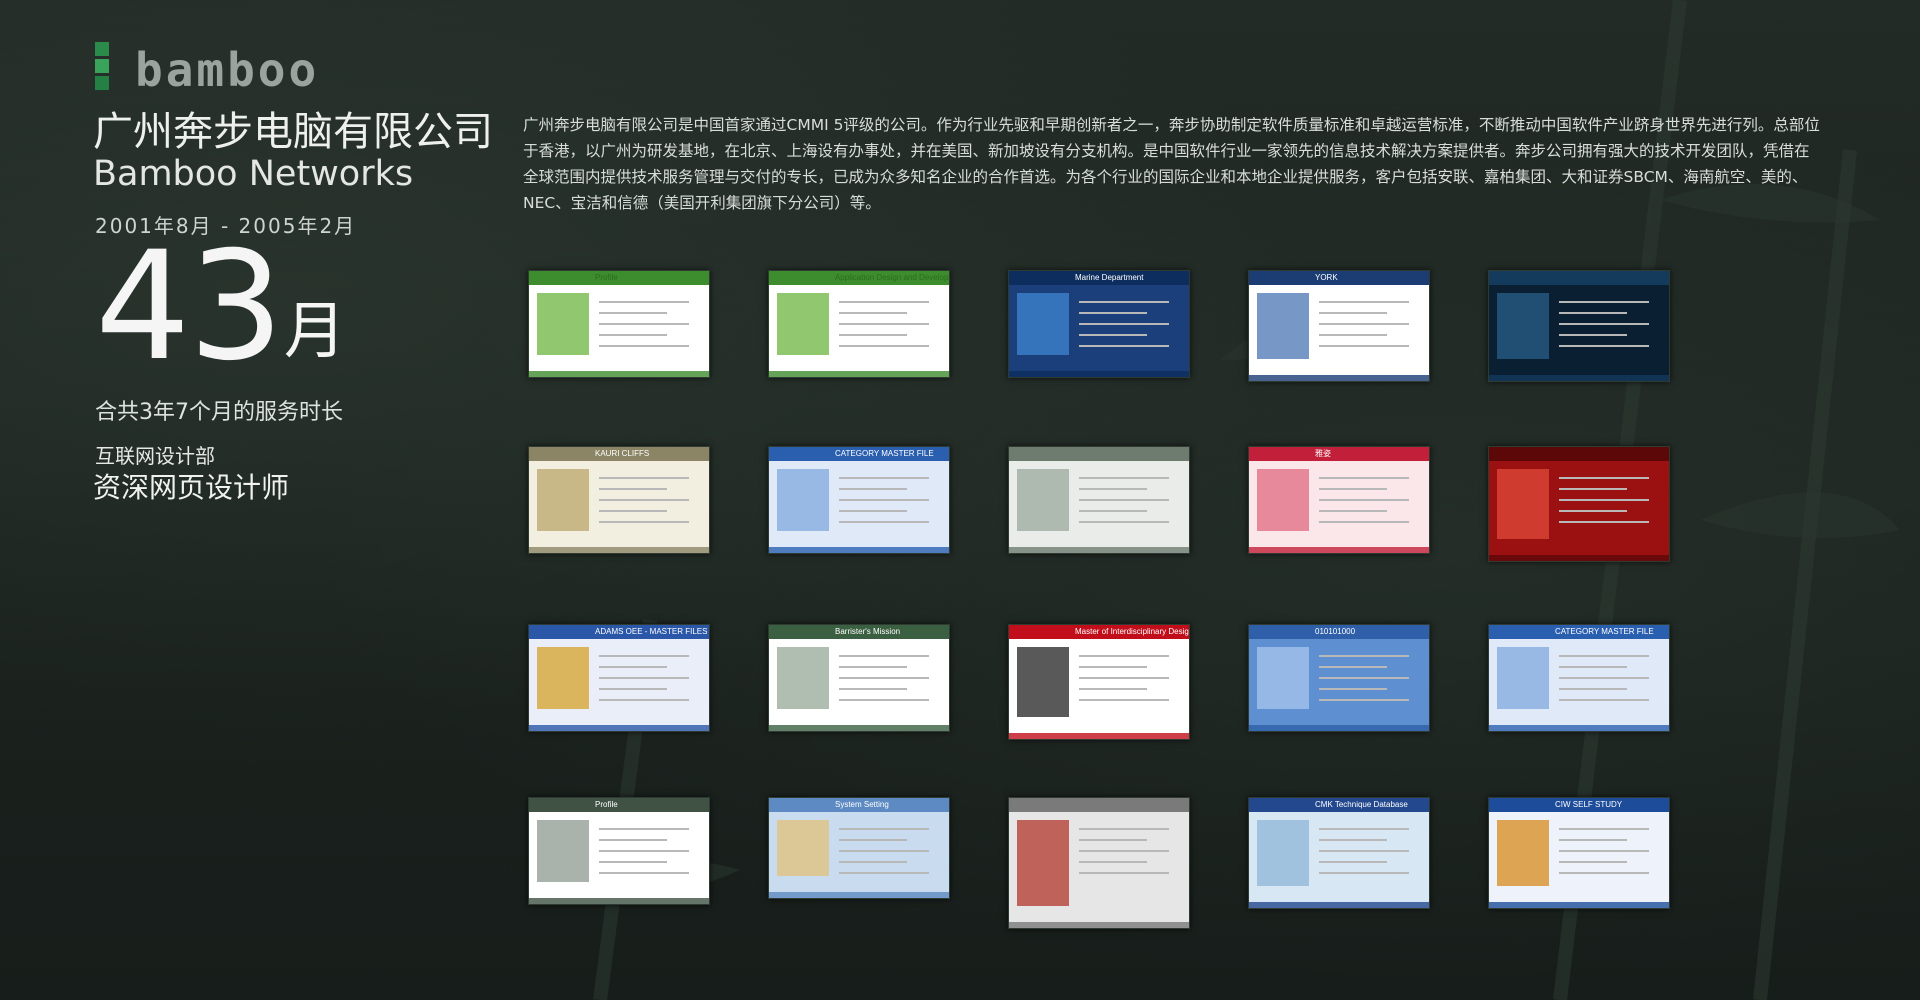  What do you see at coordinates (227, 70) in the screenshot?
I see `logo-wordmark: bamboo` at bounding box center [227, 70].